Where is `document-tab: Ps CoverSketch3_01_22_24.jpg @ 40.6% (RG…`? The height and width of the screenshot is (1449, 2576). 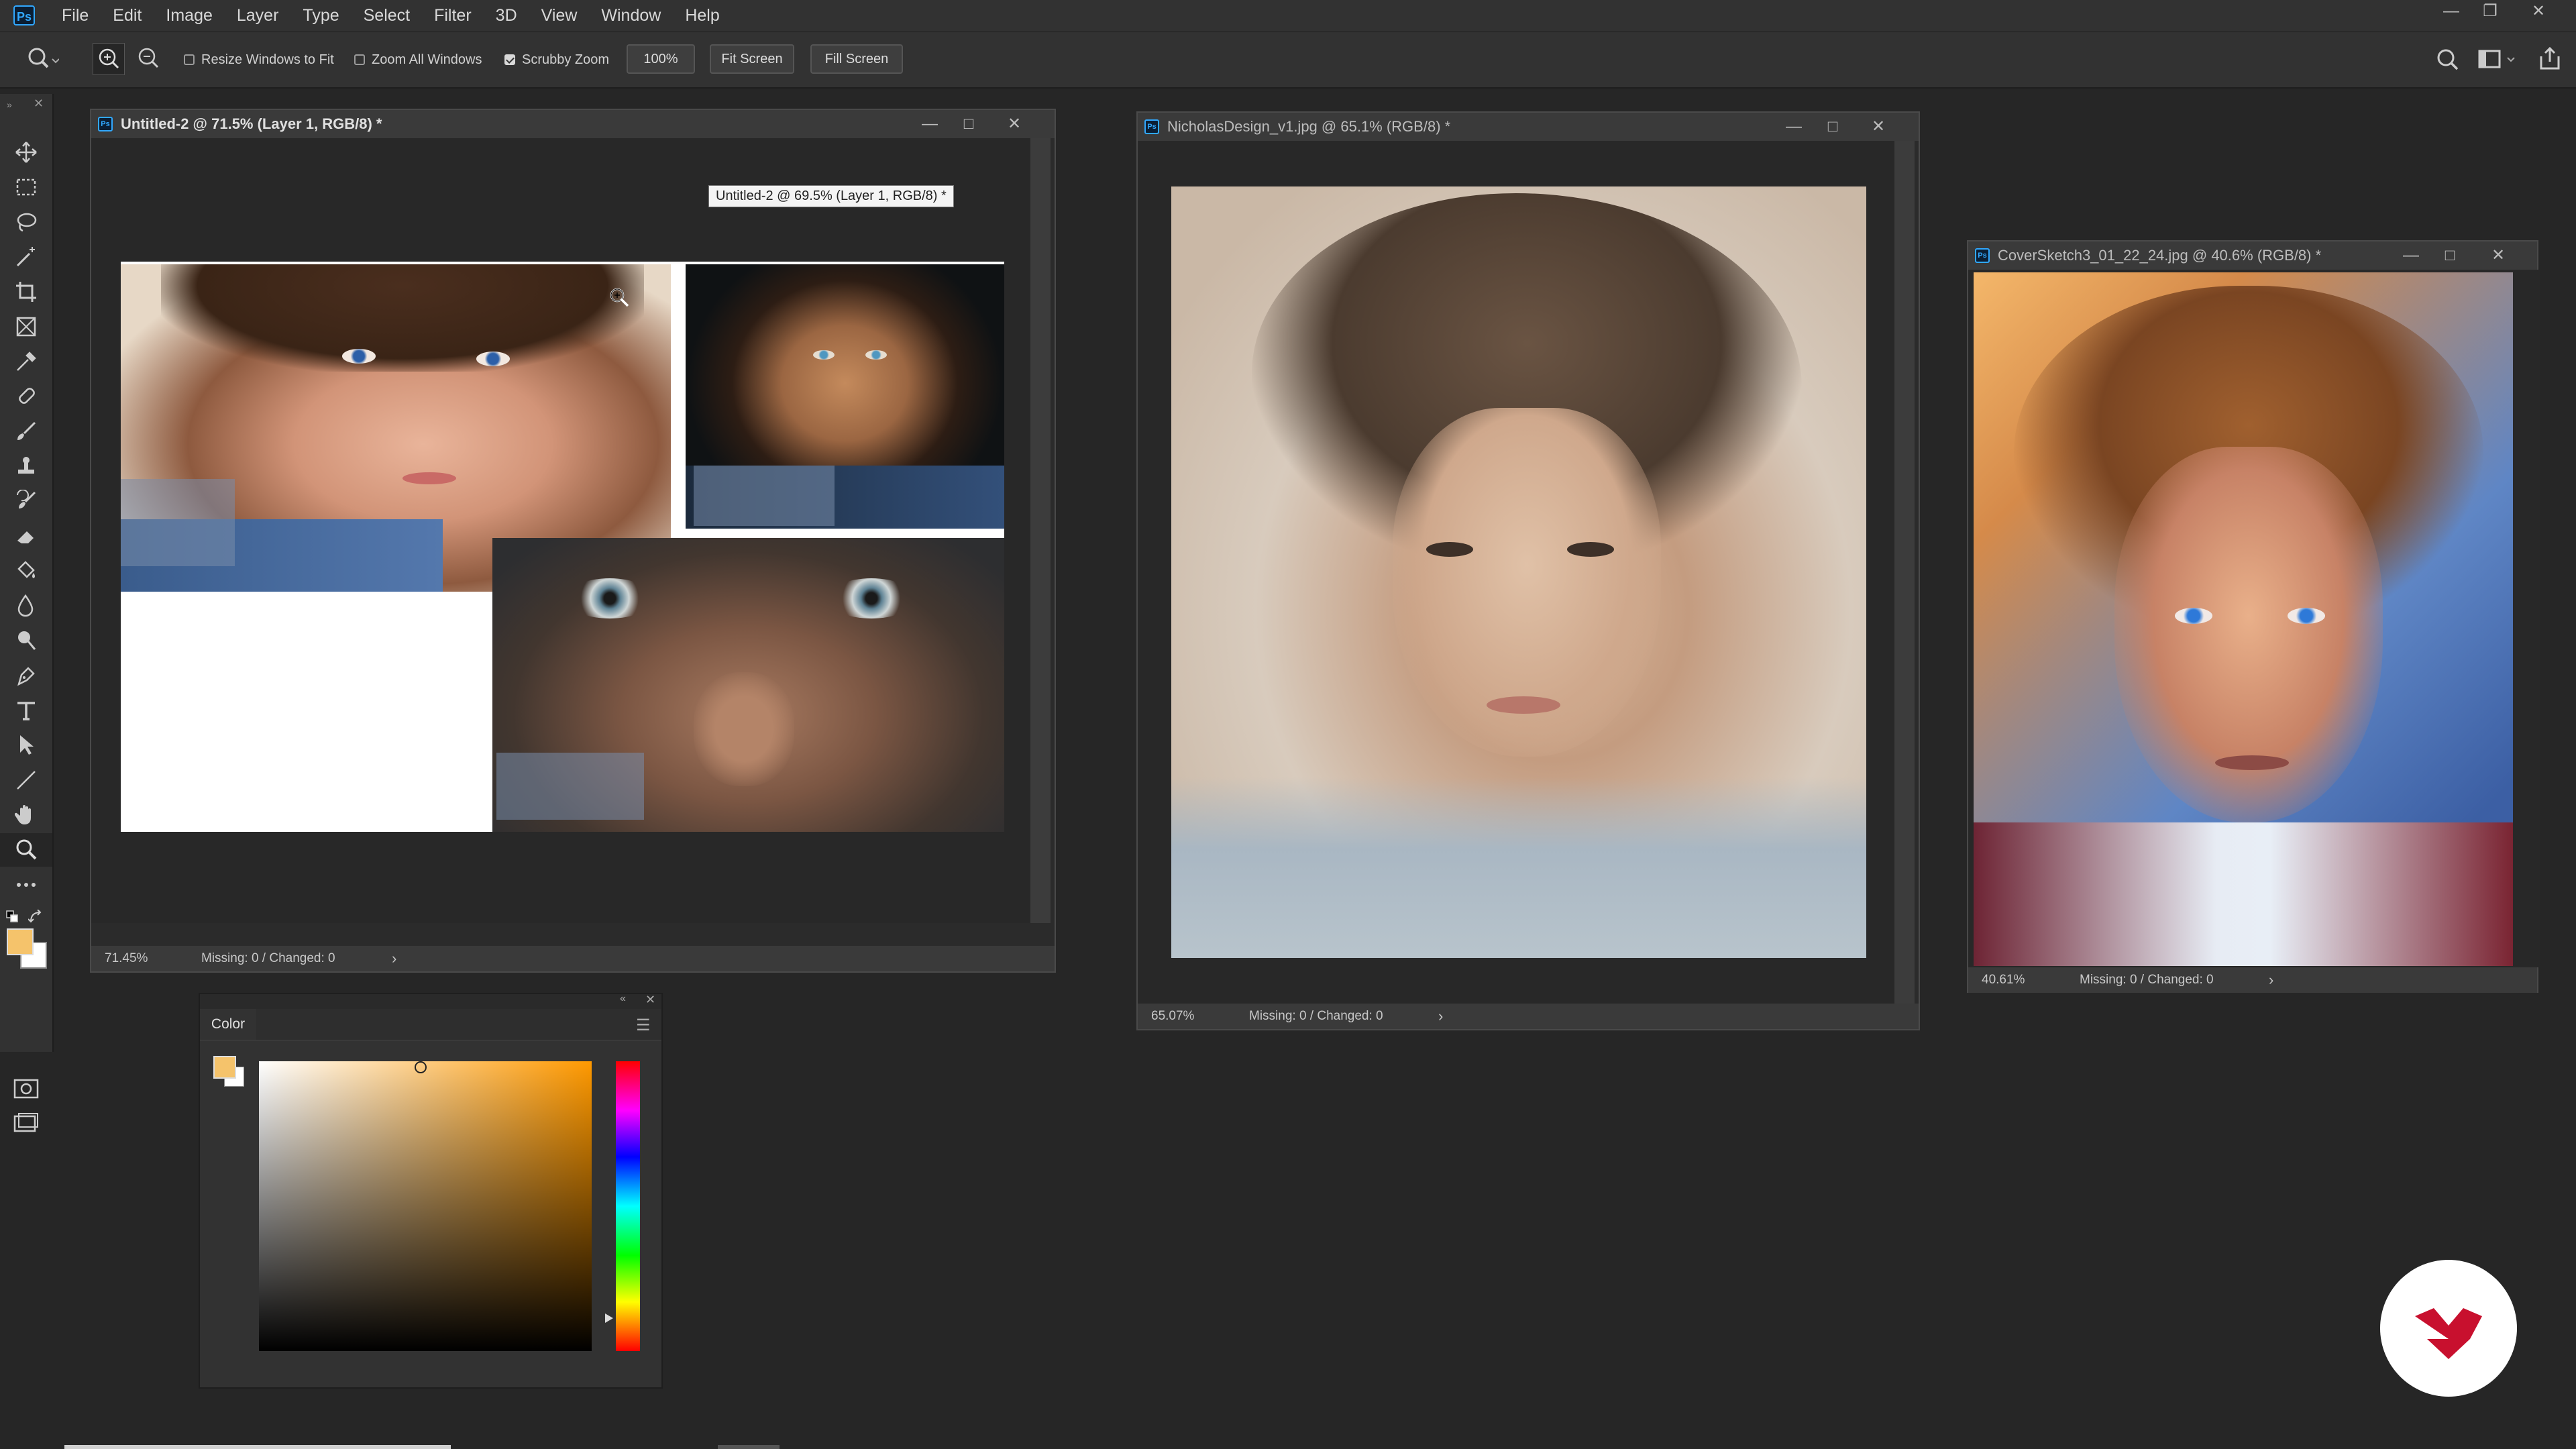 document-tab: Ps CoverSketch3_01_22_24.jpg @ 40.6% (RG… is located at coordinates (2252, 255).